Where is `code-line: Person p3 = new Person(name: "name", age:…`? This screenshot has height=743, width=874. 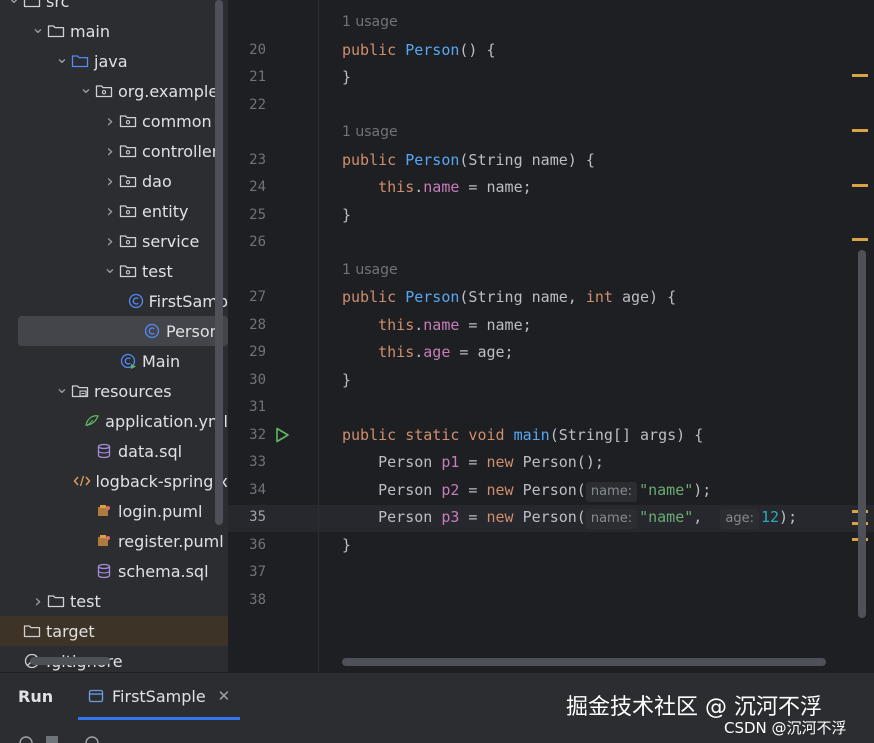 code-line: Person p3 = new Person(name: "name", age:… is located at coordinates (569, 518).